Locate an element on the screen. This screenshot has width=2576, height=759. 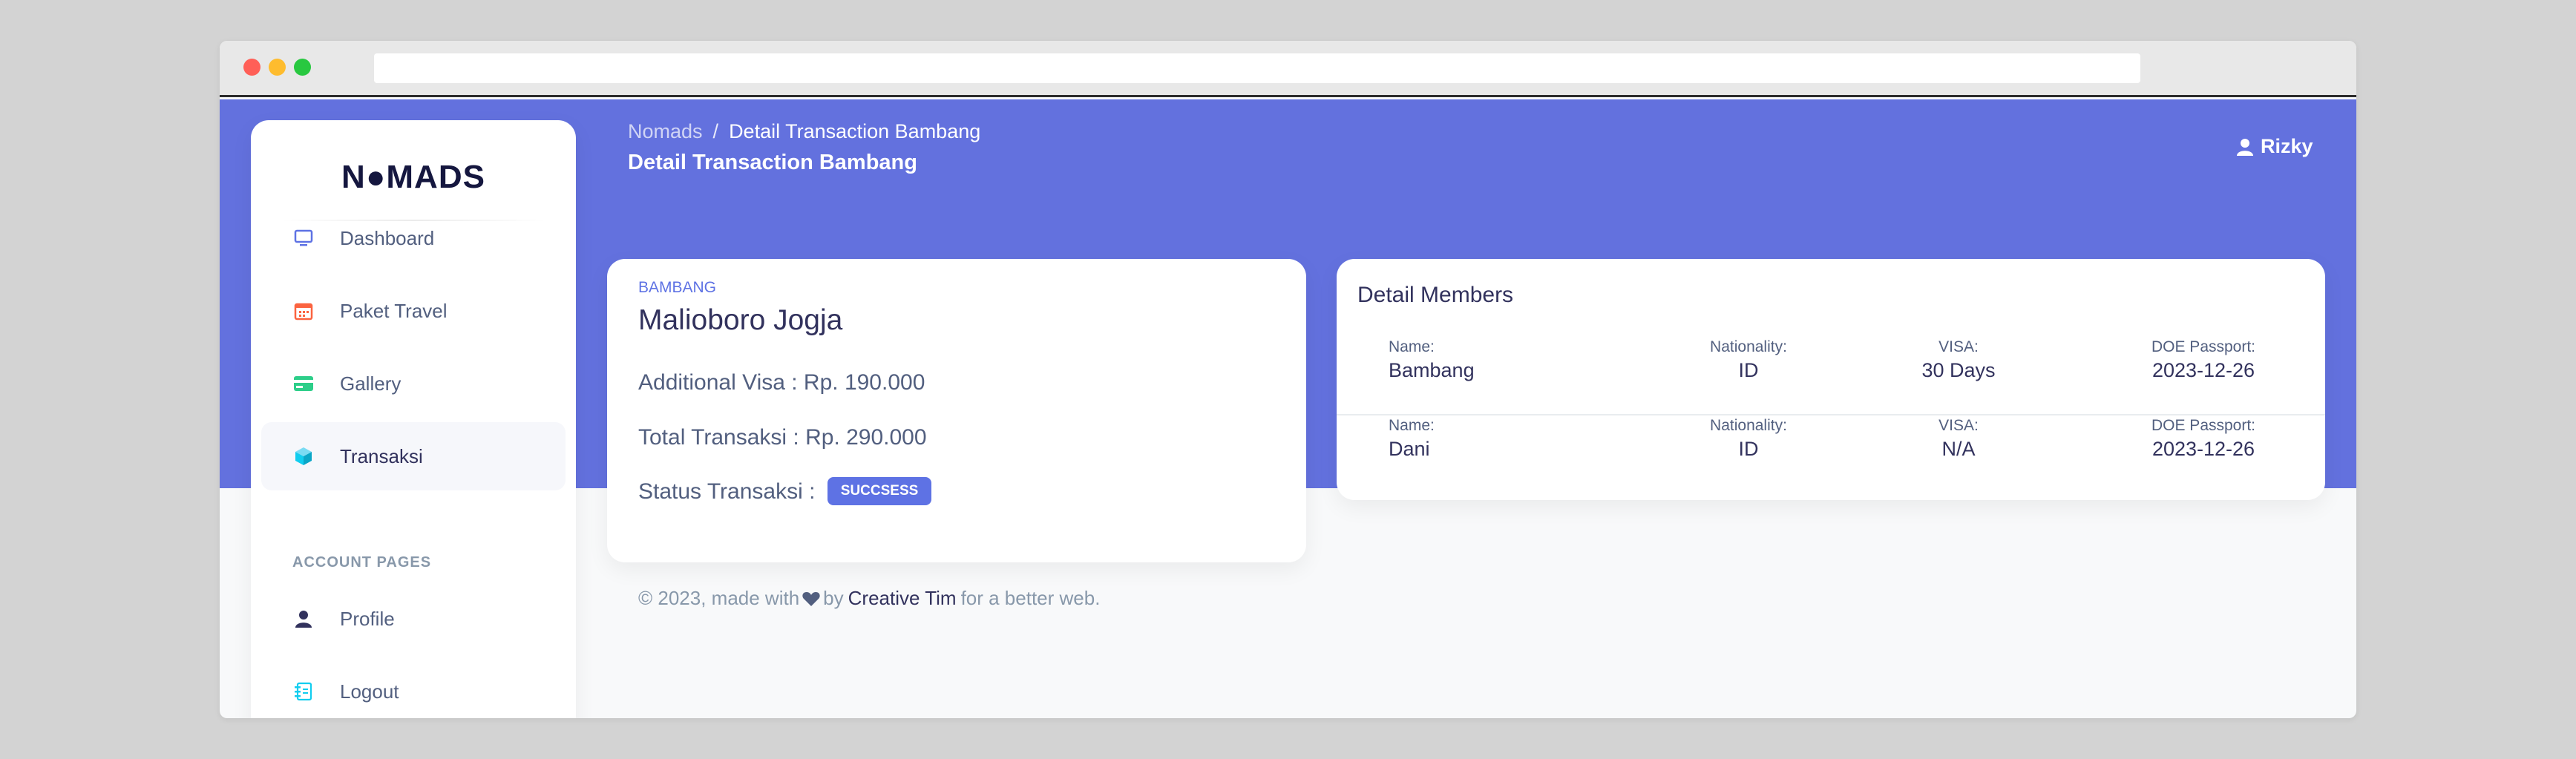
breadcrumb-current: Detail Transaction Bambang is located at coordinates (855, 131).